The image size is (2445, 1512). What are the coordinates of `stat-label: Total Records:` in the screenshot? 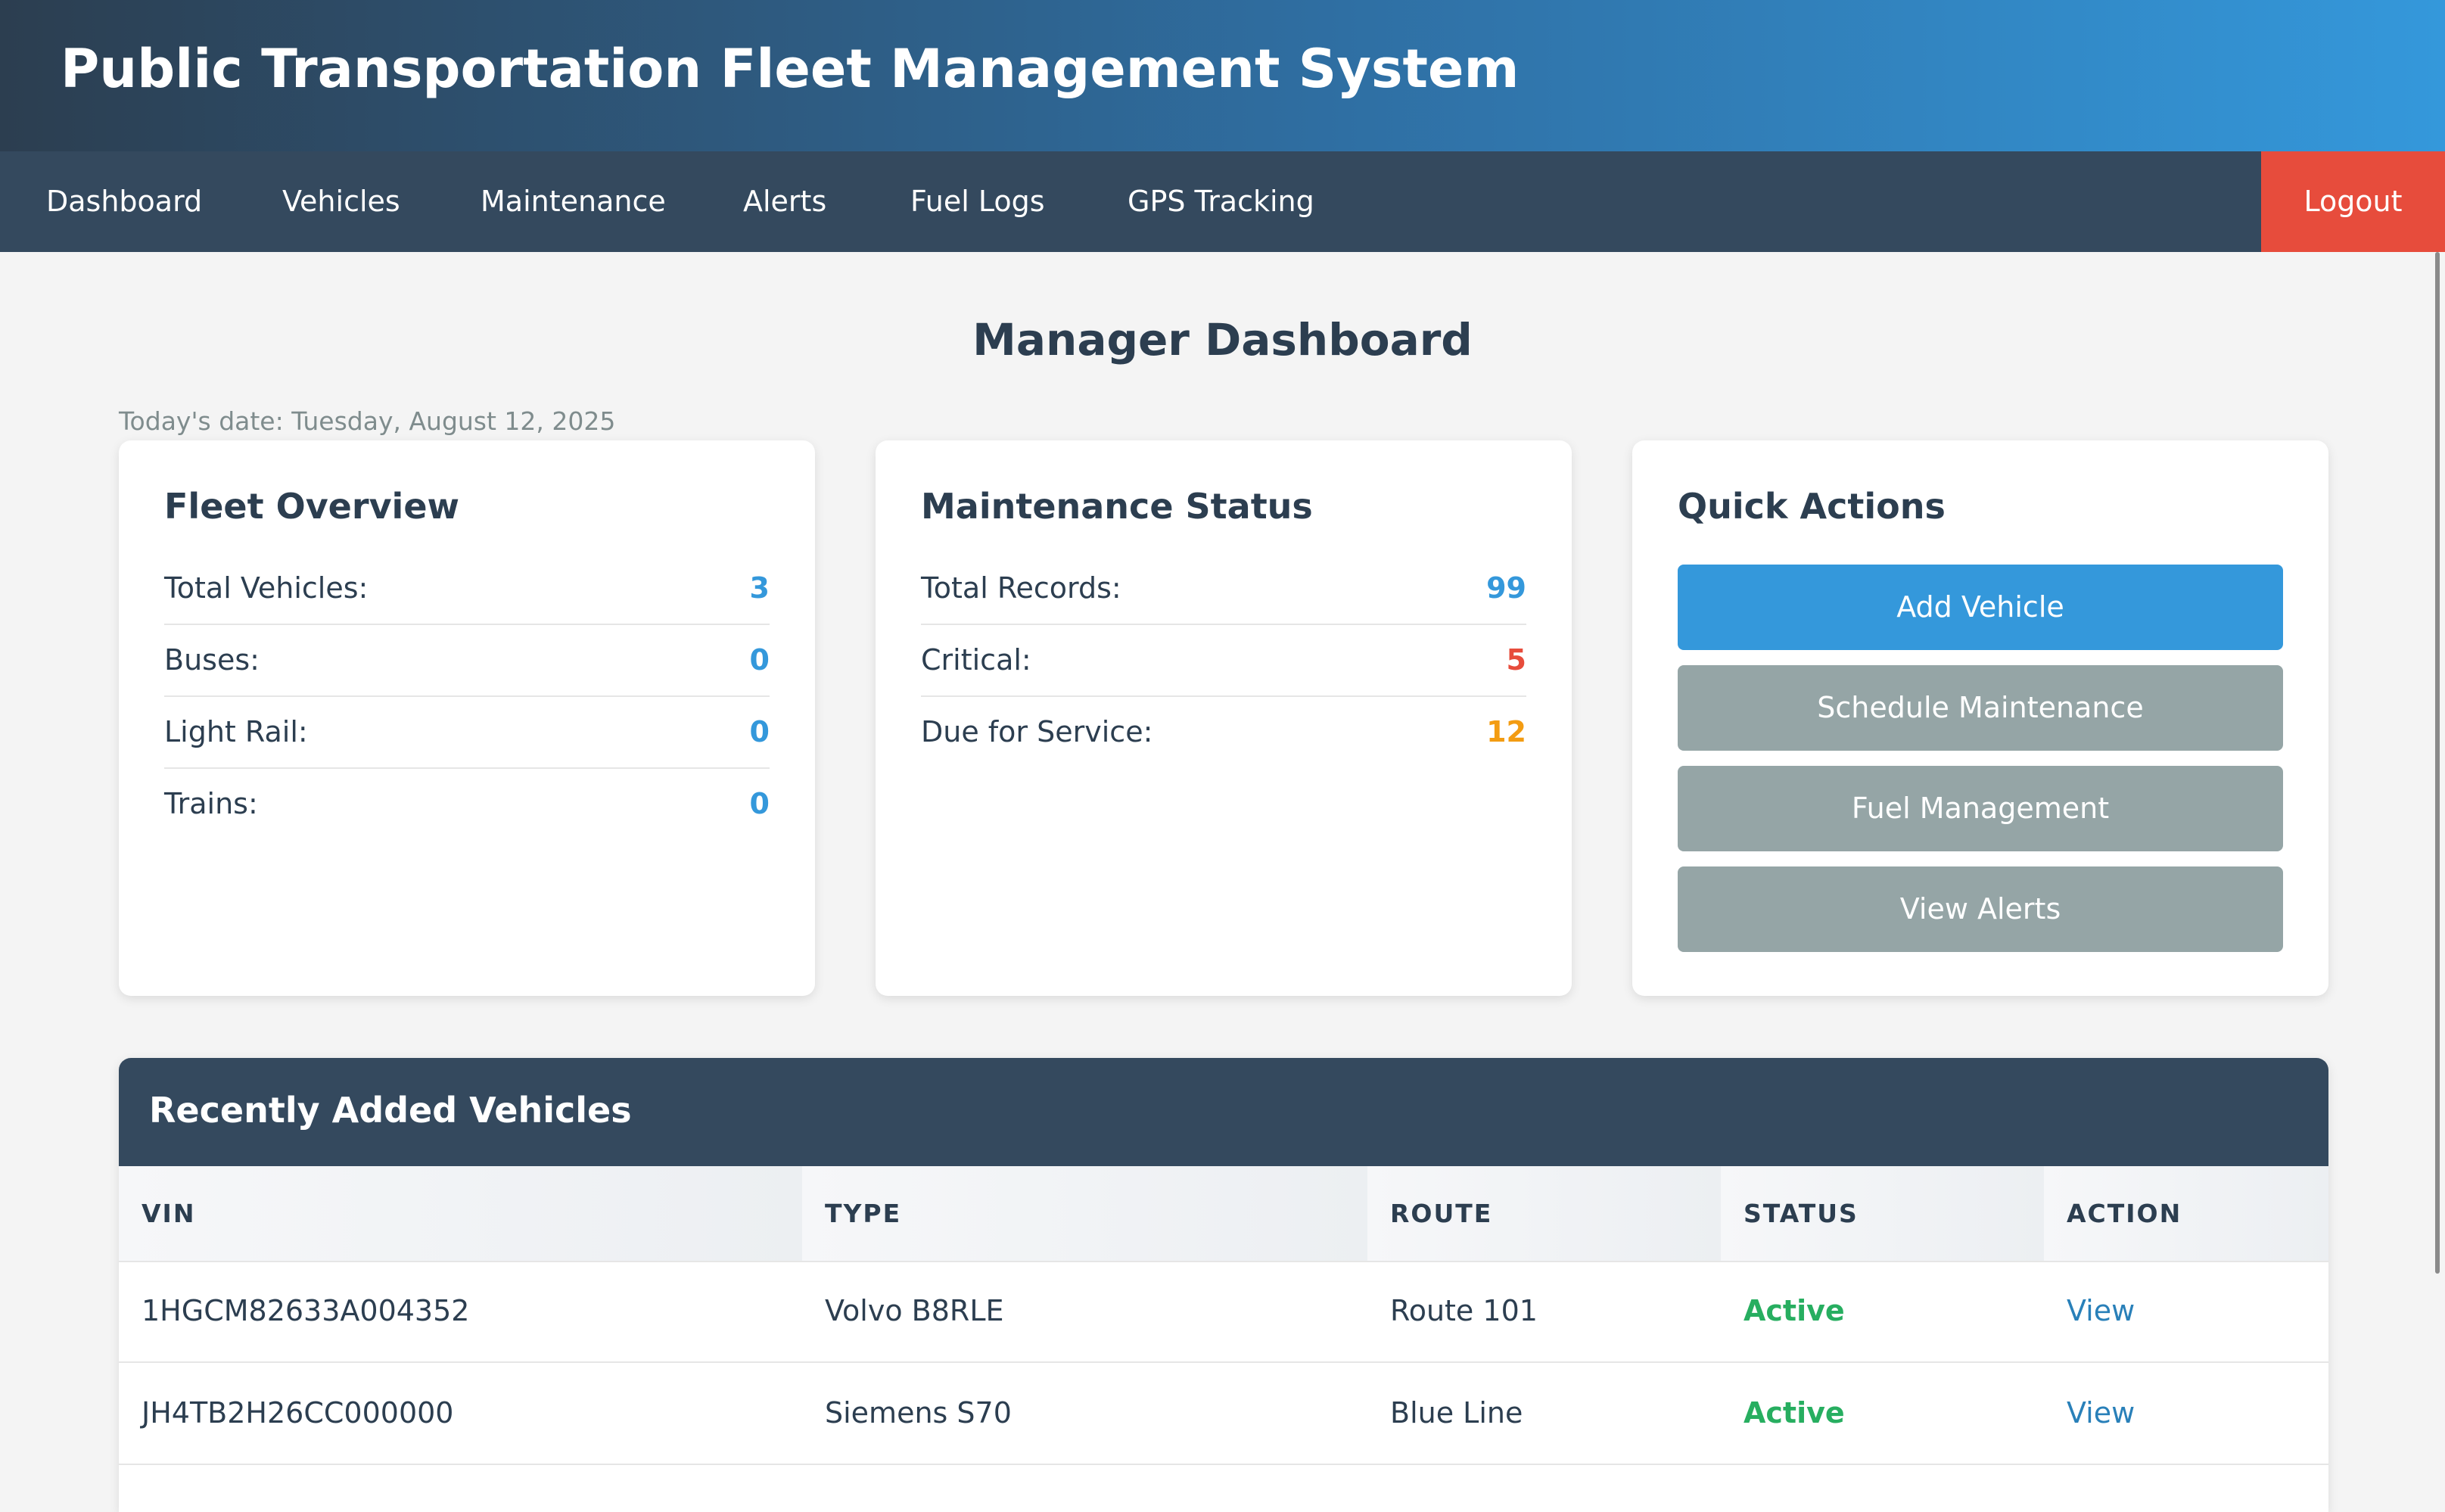 It's located at (1021, 588).